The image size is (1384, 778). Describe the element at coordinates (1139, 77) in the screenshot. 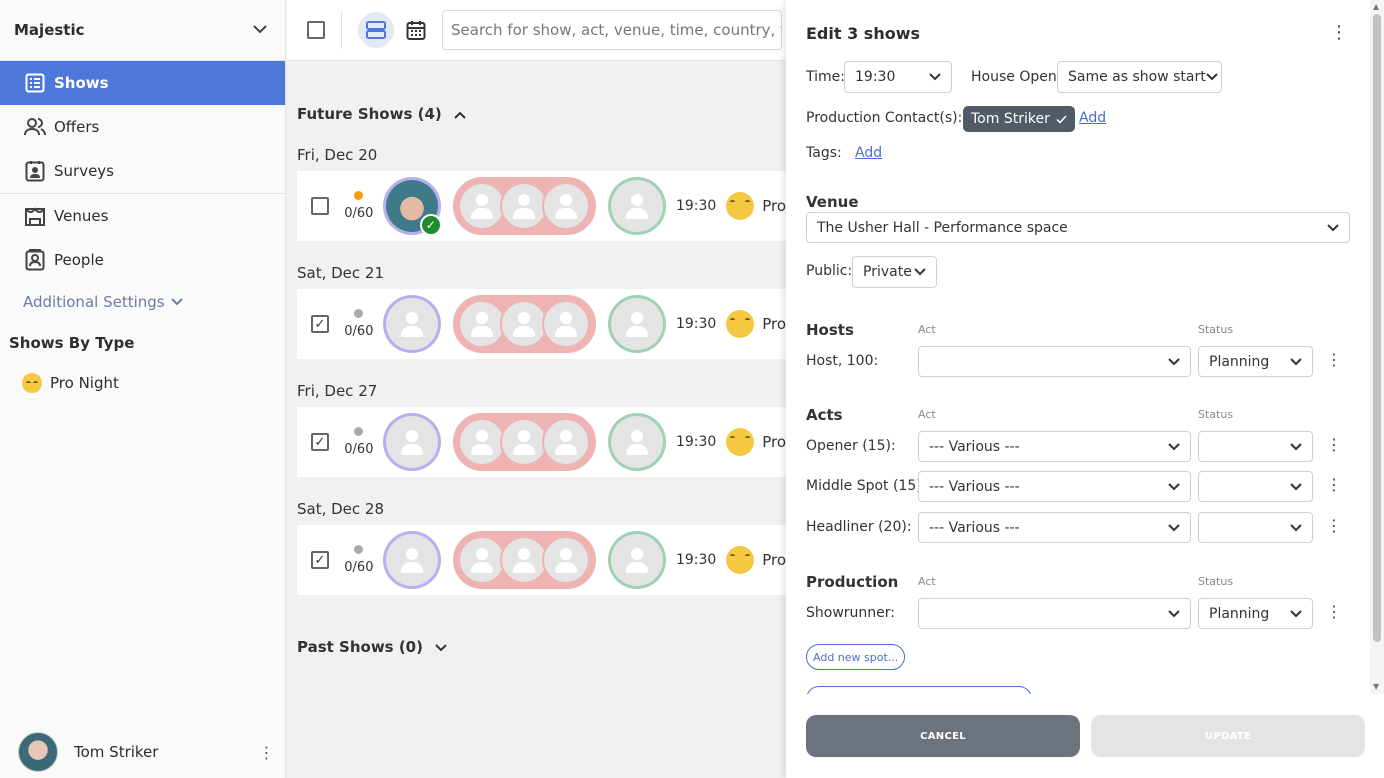

I see `house-open-select: Same as show start` at that location.